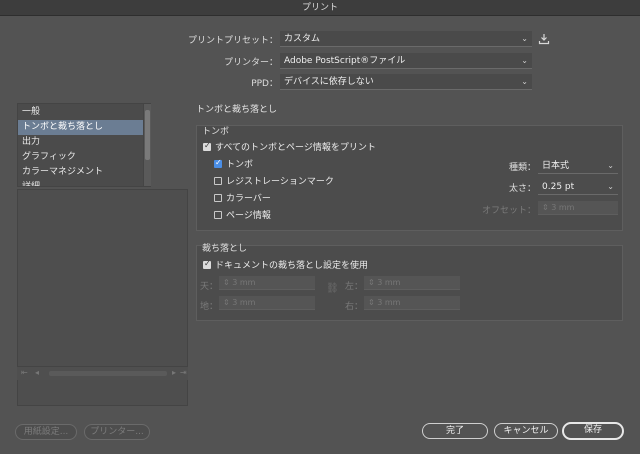 This screenshot has width=640, height=454. I want to click on page-info-row: ページ情報, so click(242, 214).